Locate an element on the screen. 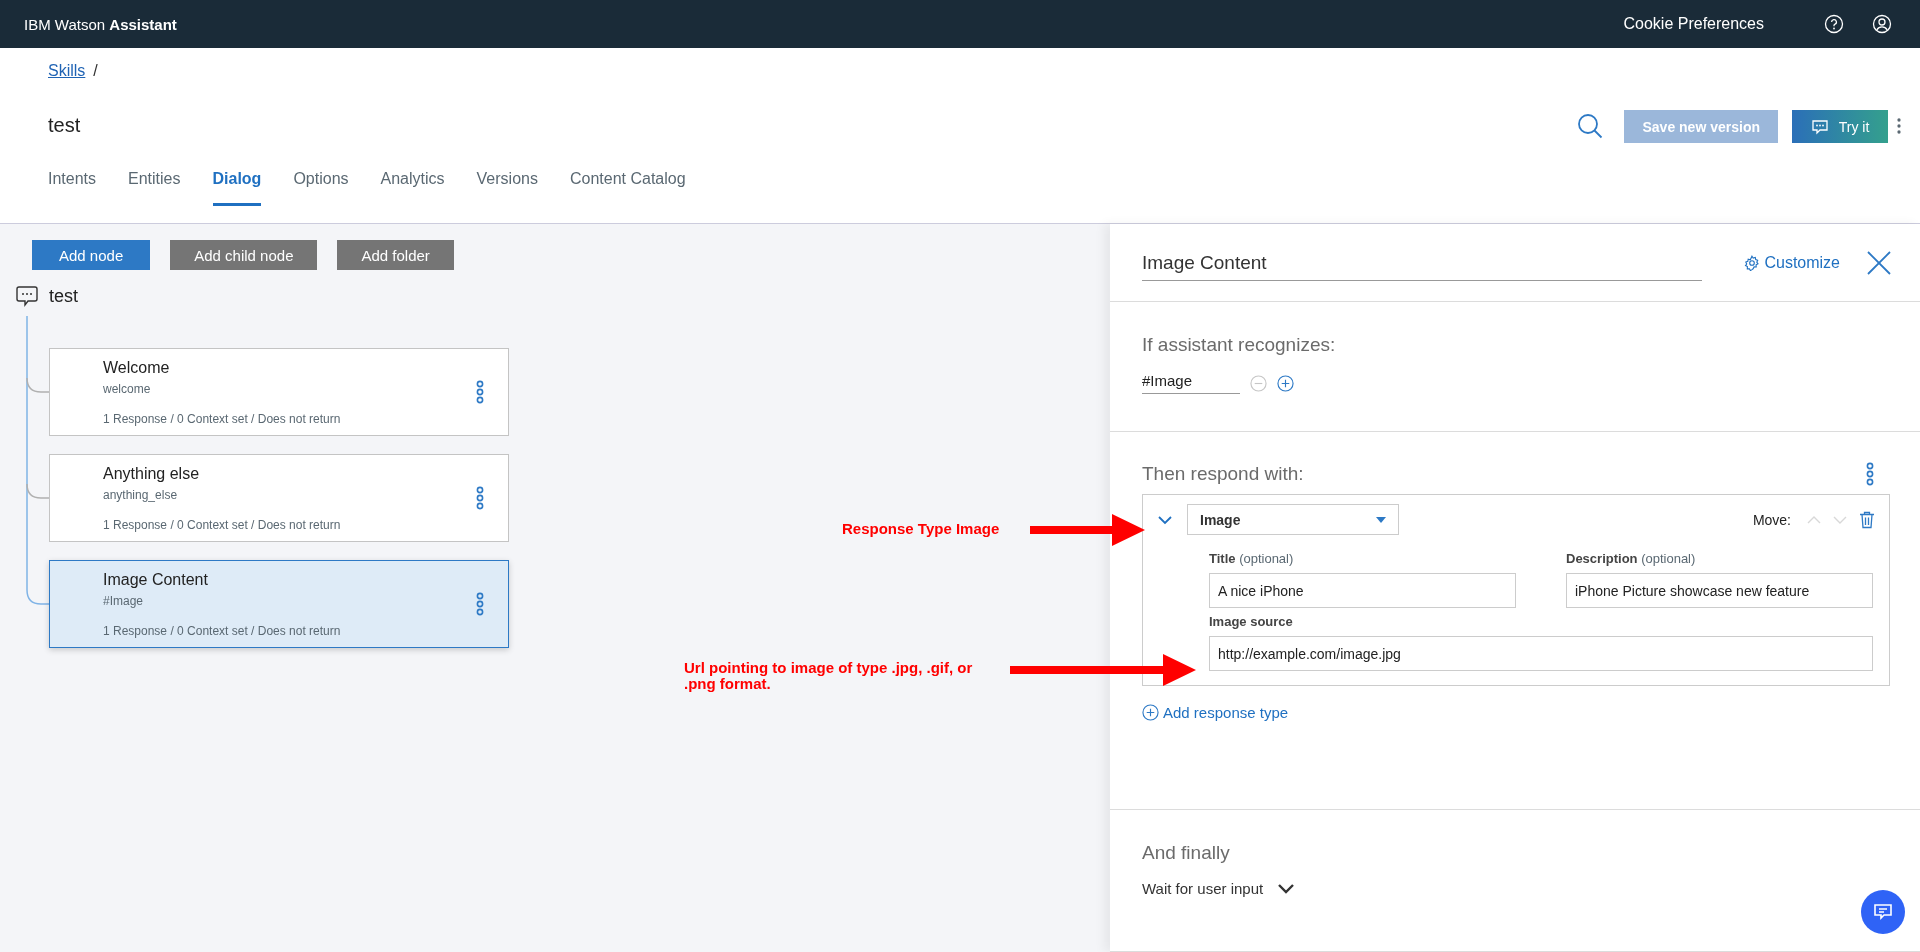 The width and height of the screenshot is (1920, 952). node-name-field: Image Content is located at coordinates (1422, 266).